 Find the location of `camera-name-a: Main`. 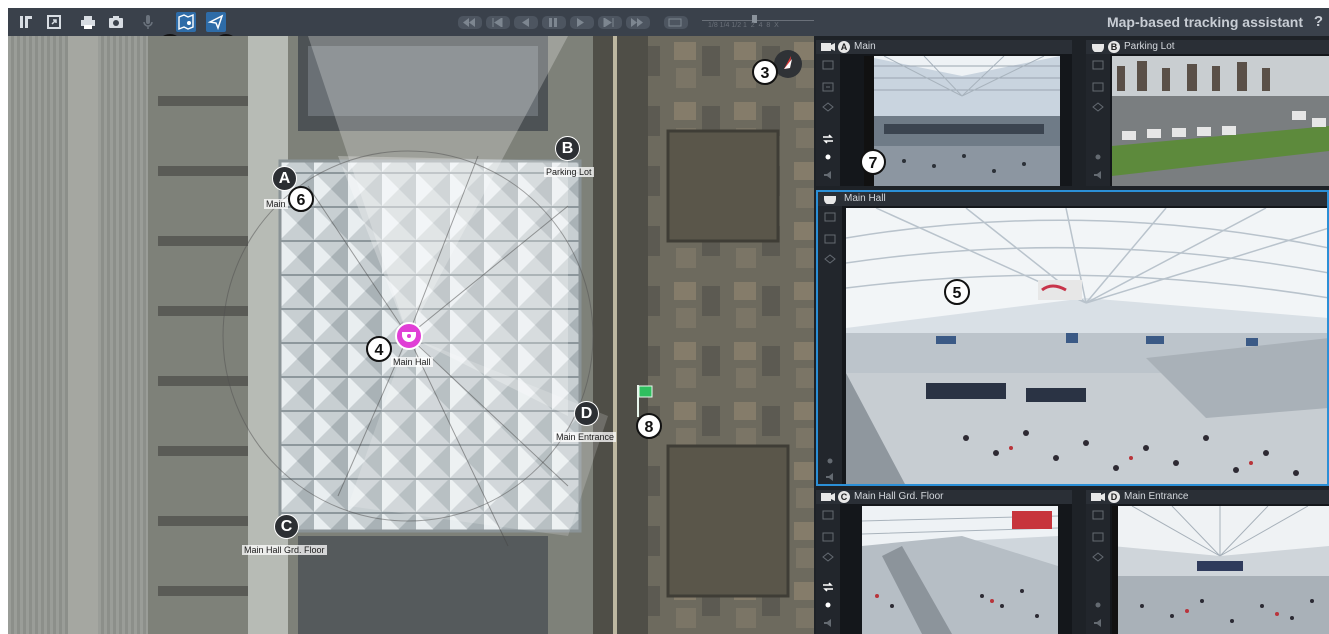

camera-name-a: Main is located at coordinates (865, 46).